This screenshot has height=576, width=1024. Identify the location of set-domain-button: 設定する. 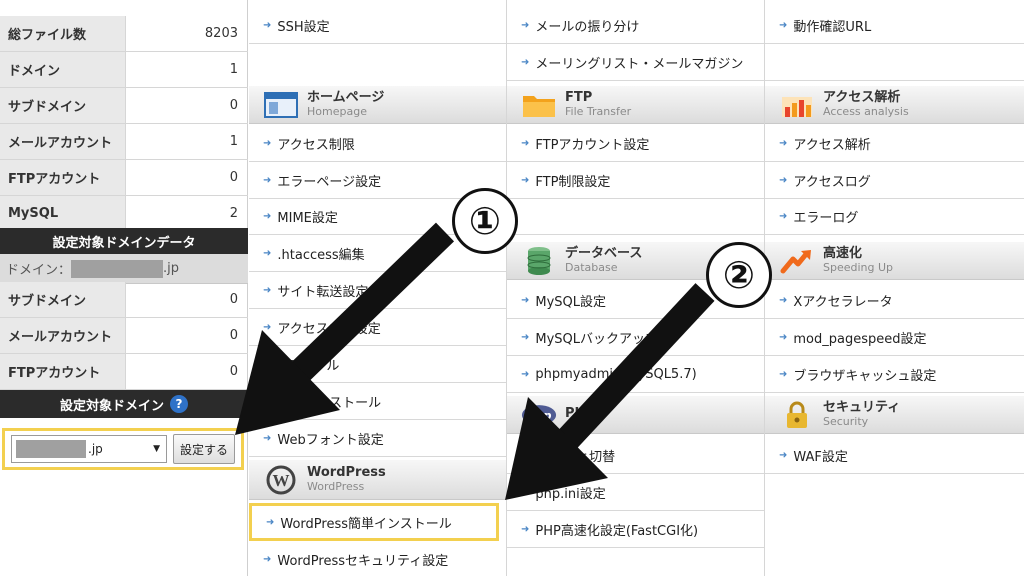
(204, 449).